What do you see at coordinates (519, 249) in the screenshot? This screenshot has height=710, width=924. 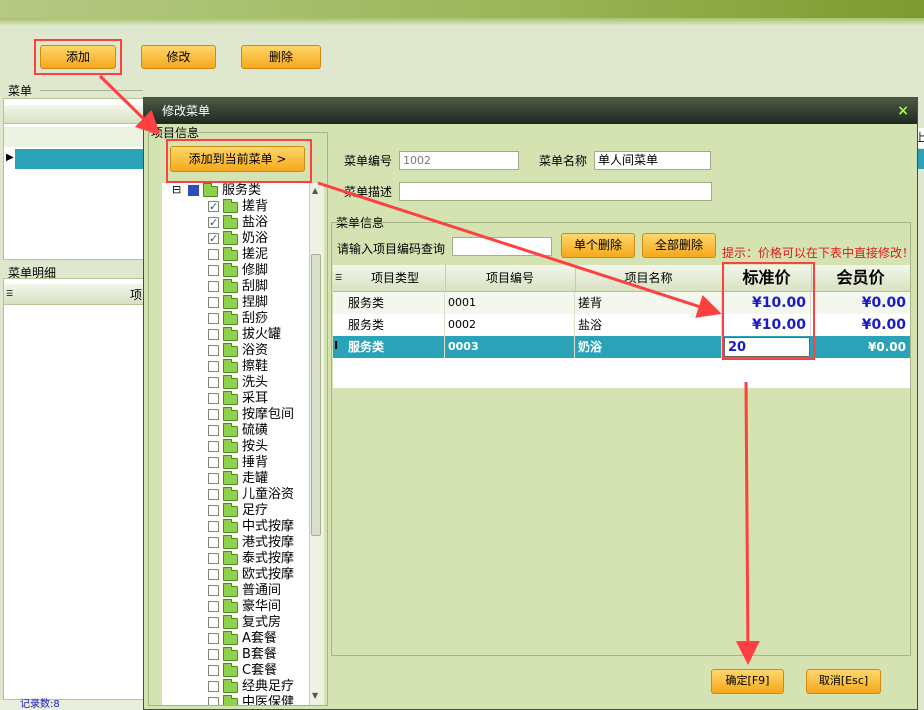 I see `arrow-tree-to-price` at bounding box center [519, 249].